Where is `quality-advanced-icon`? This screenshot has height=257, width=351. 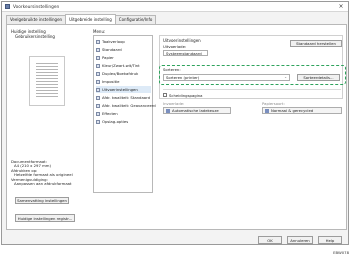
quality-advanced-icon is located at coordinates (98, 105).